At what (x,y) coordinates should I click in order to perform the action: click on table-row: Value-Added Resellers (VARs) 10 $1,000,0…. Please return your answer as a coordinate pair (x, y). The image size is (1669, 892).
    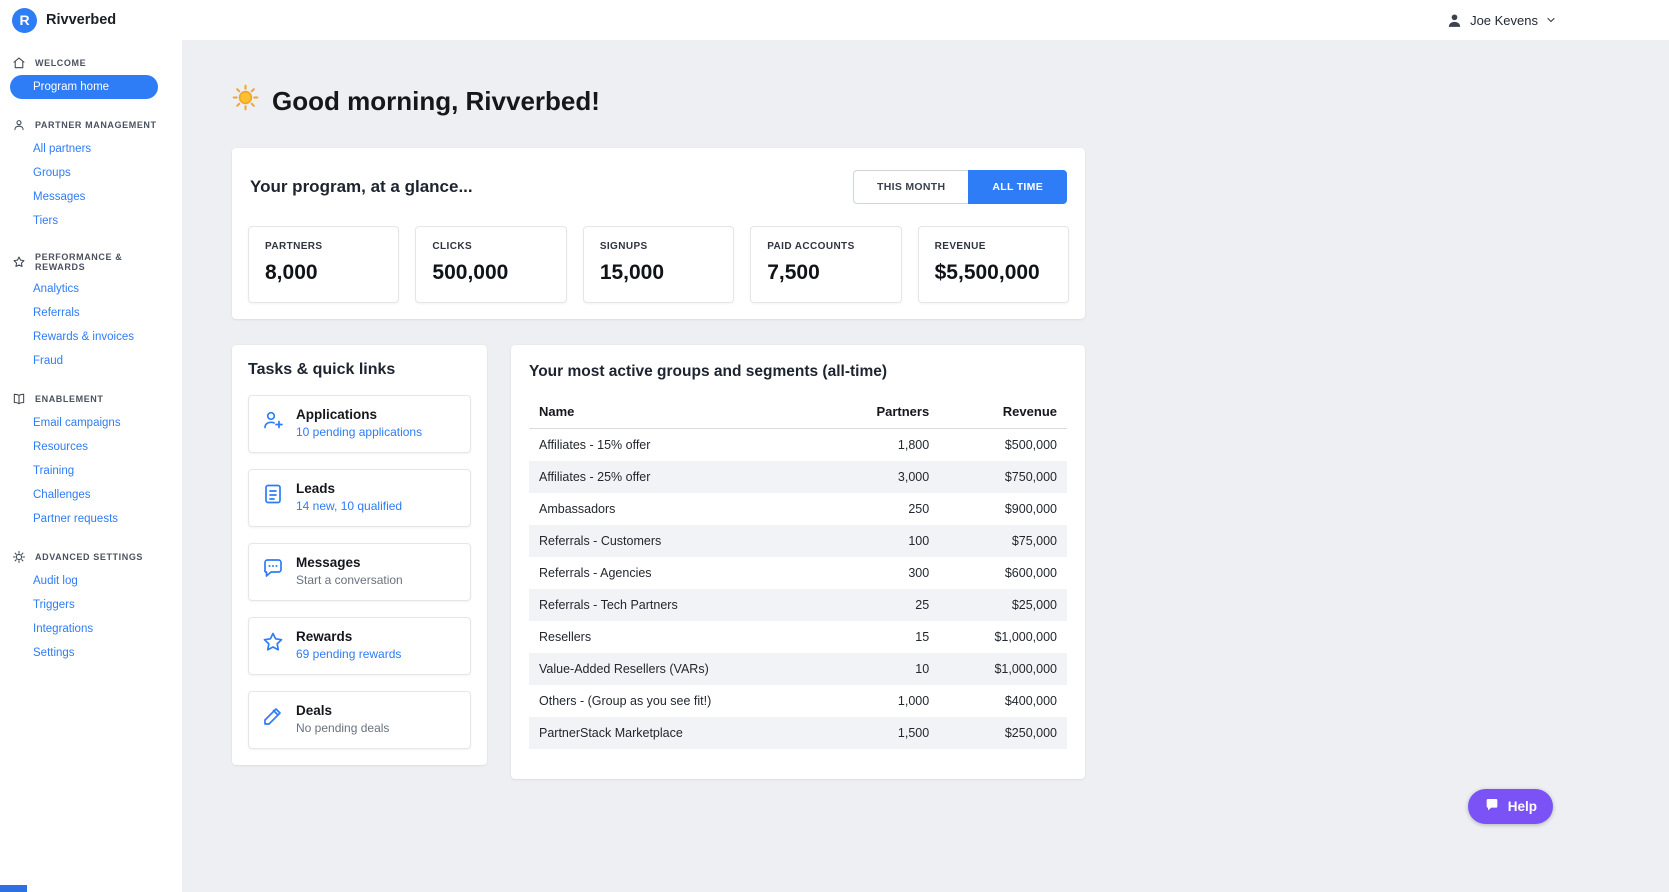
    Looking at the image, I should click on (798, 669).